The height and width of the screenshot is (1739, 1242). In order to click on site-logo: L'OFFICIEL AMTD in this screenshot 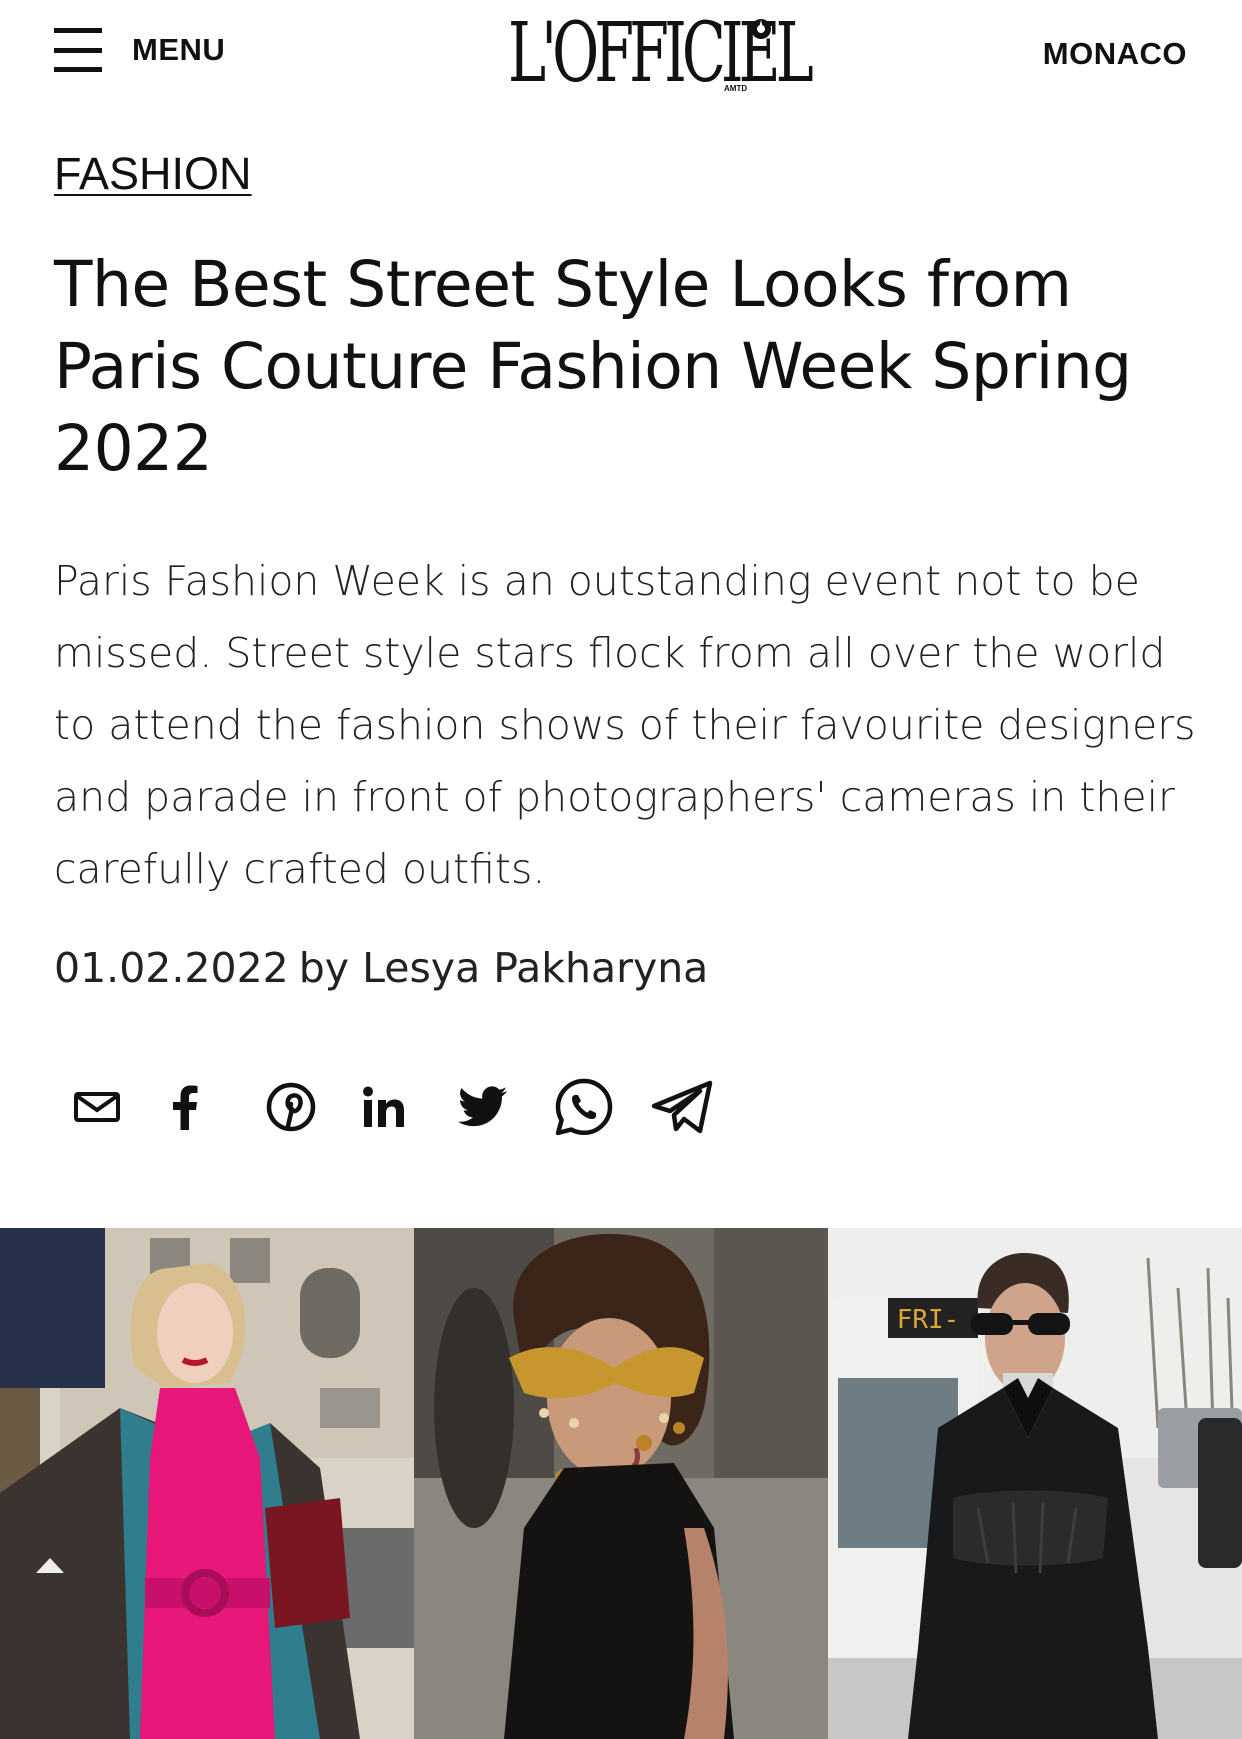, I will do `click(637, 53)`.